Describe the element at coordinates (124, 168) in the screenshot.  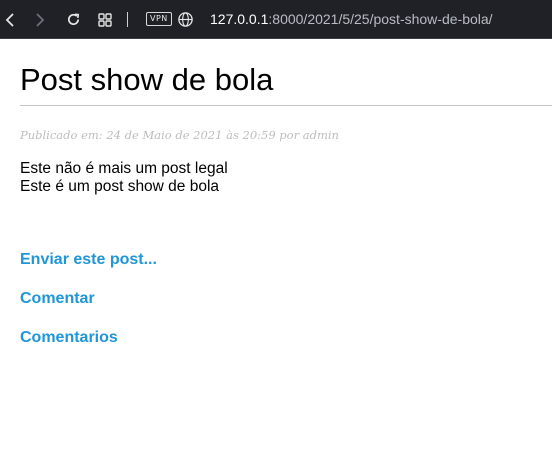
I see `post-body-line: Este não é mais um post legal` at that location.